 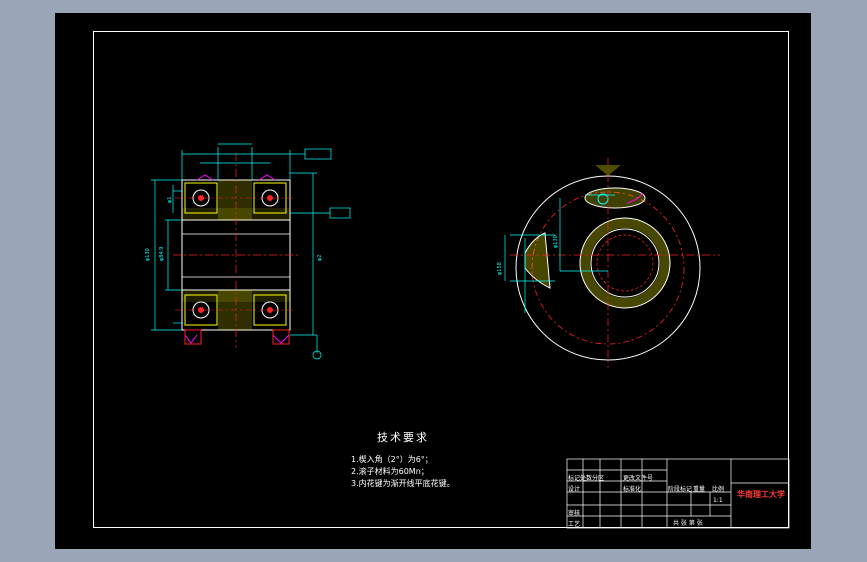 I want to click on tb-company: 华南理工大学, so click(x=761, y=494).